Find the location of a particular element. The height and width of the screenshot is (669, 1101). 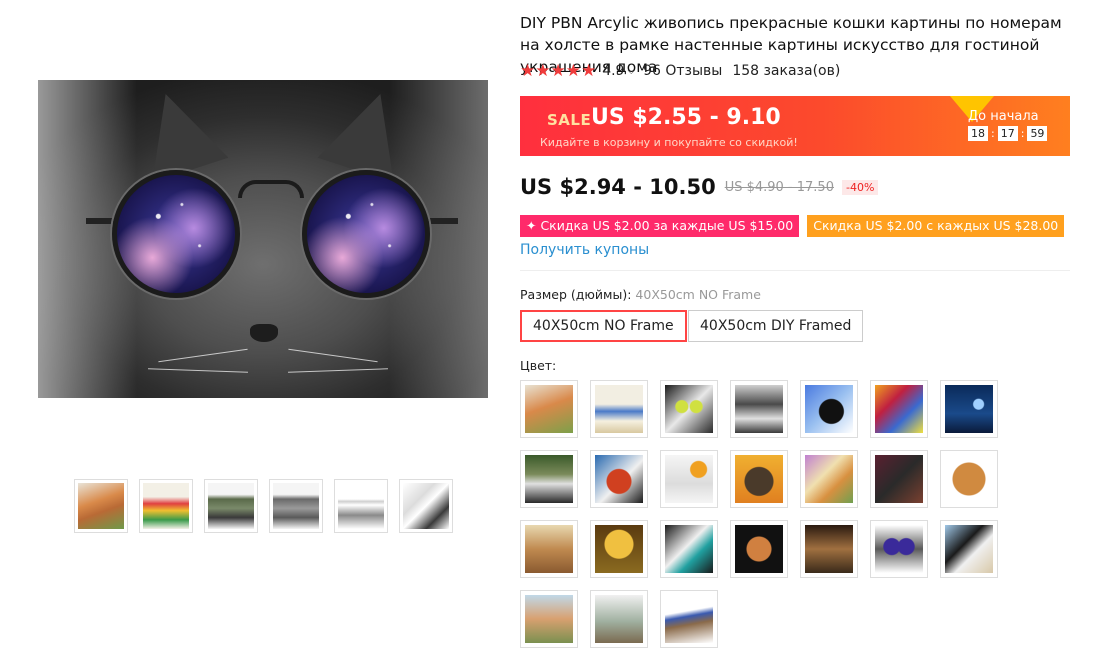

reviews-link: 96 Отзывы is located at coordinates (682, 71).